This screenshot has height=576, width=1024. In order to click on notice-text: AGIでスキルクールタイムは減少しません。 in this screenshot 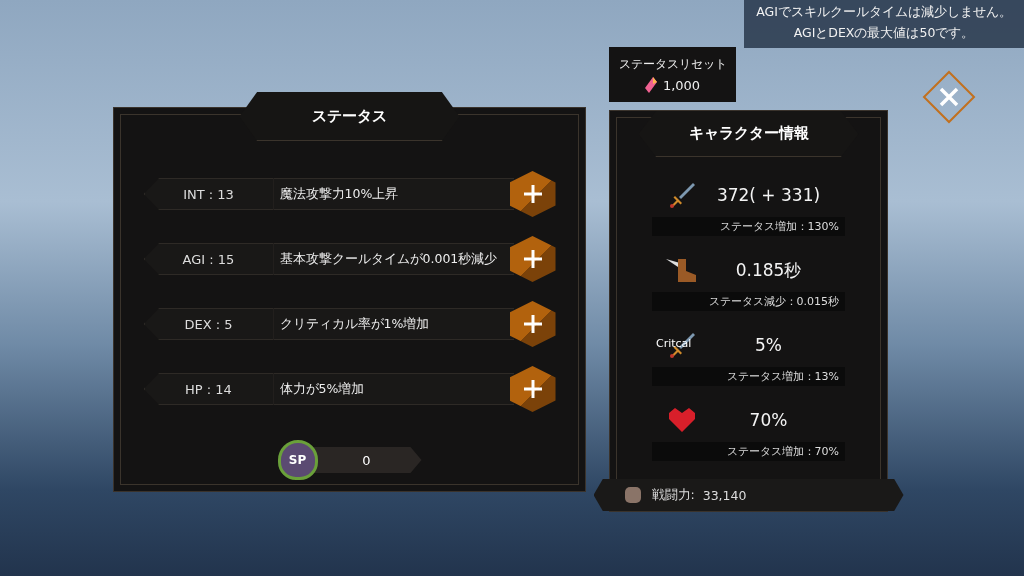, I will do `click(884, 12)`.